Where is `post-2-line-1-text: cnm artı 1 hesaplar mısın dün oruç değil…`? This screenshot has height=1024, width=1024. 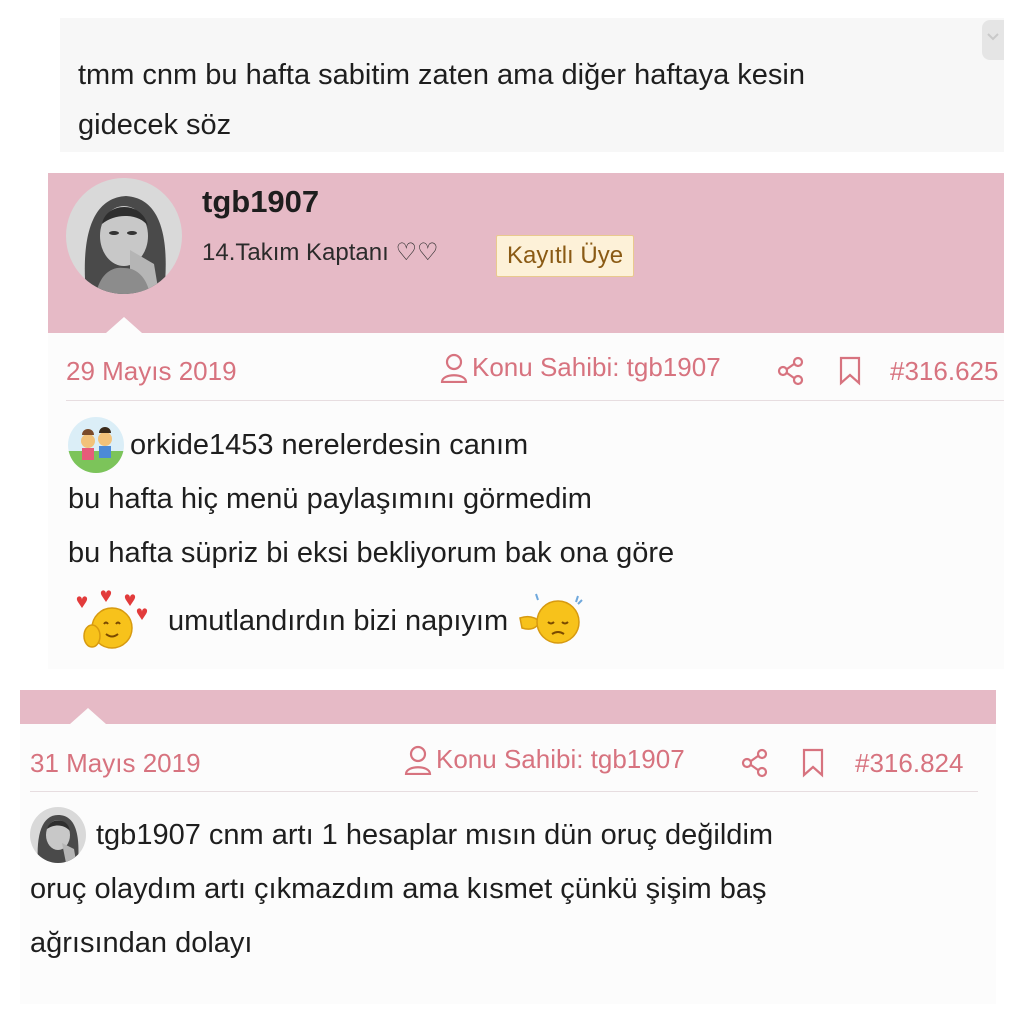
post-2-line-1-text: cnm artı 1 hesaplar mısın dün oruç değil… is located at coordinates (487, 835).